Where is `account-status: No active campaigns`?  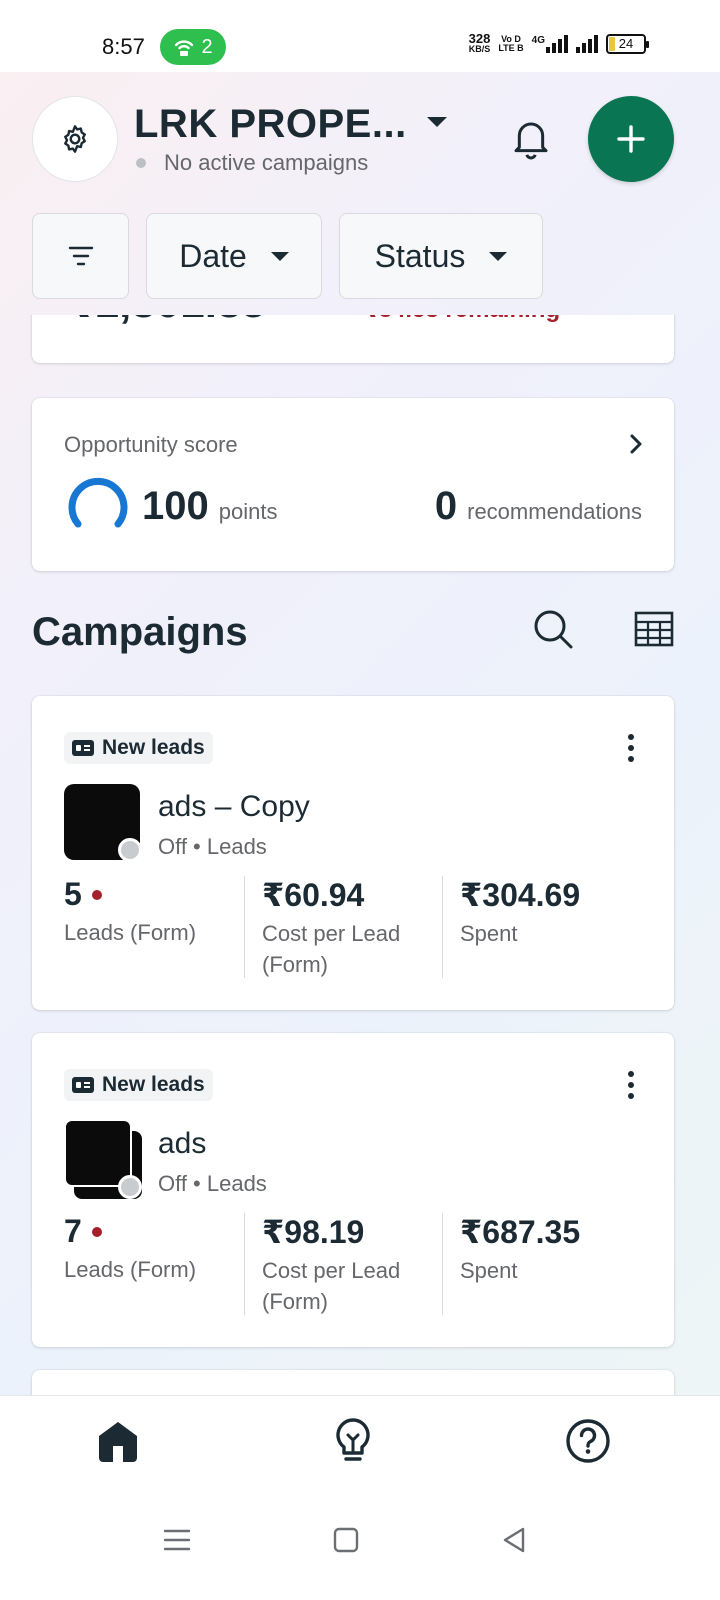
account-status: No active campaigns is located at coordinates (251, 163).